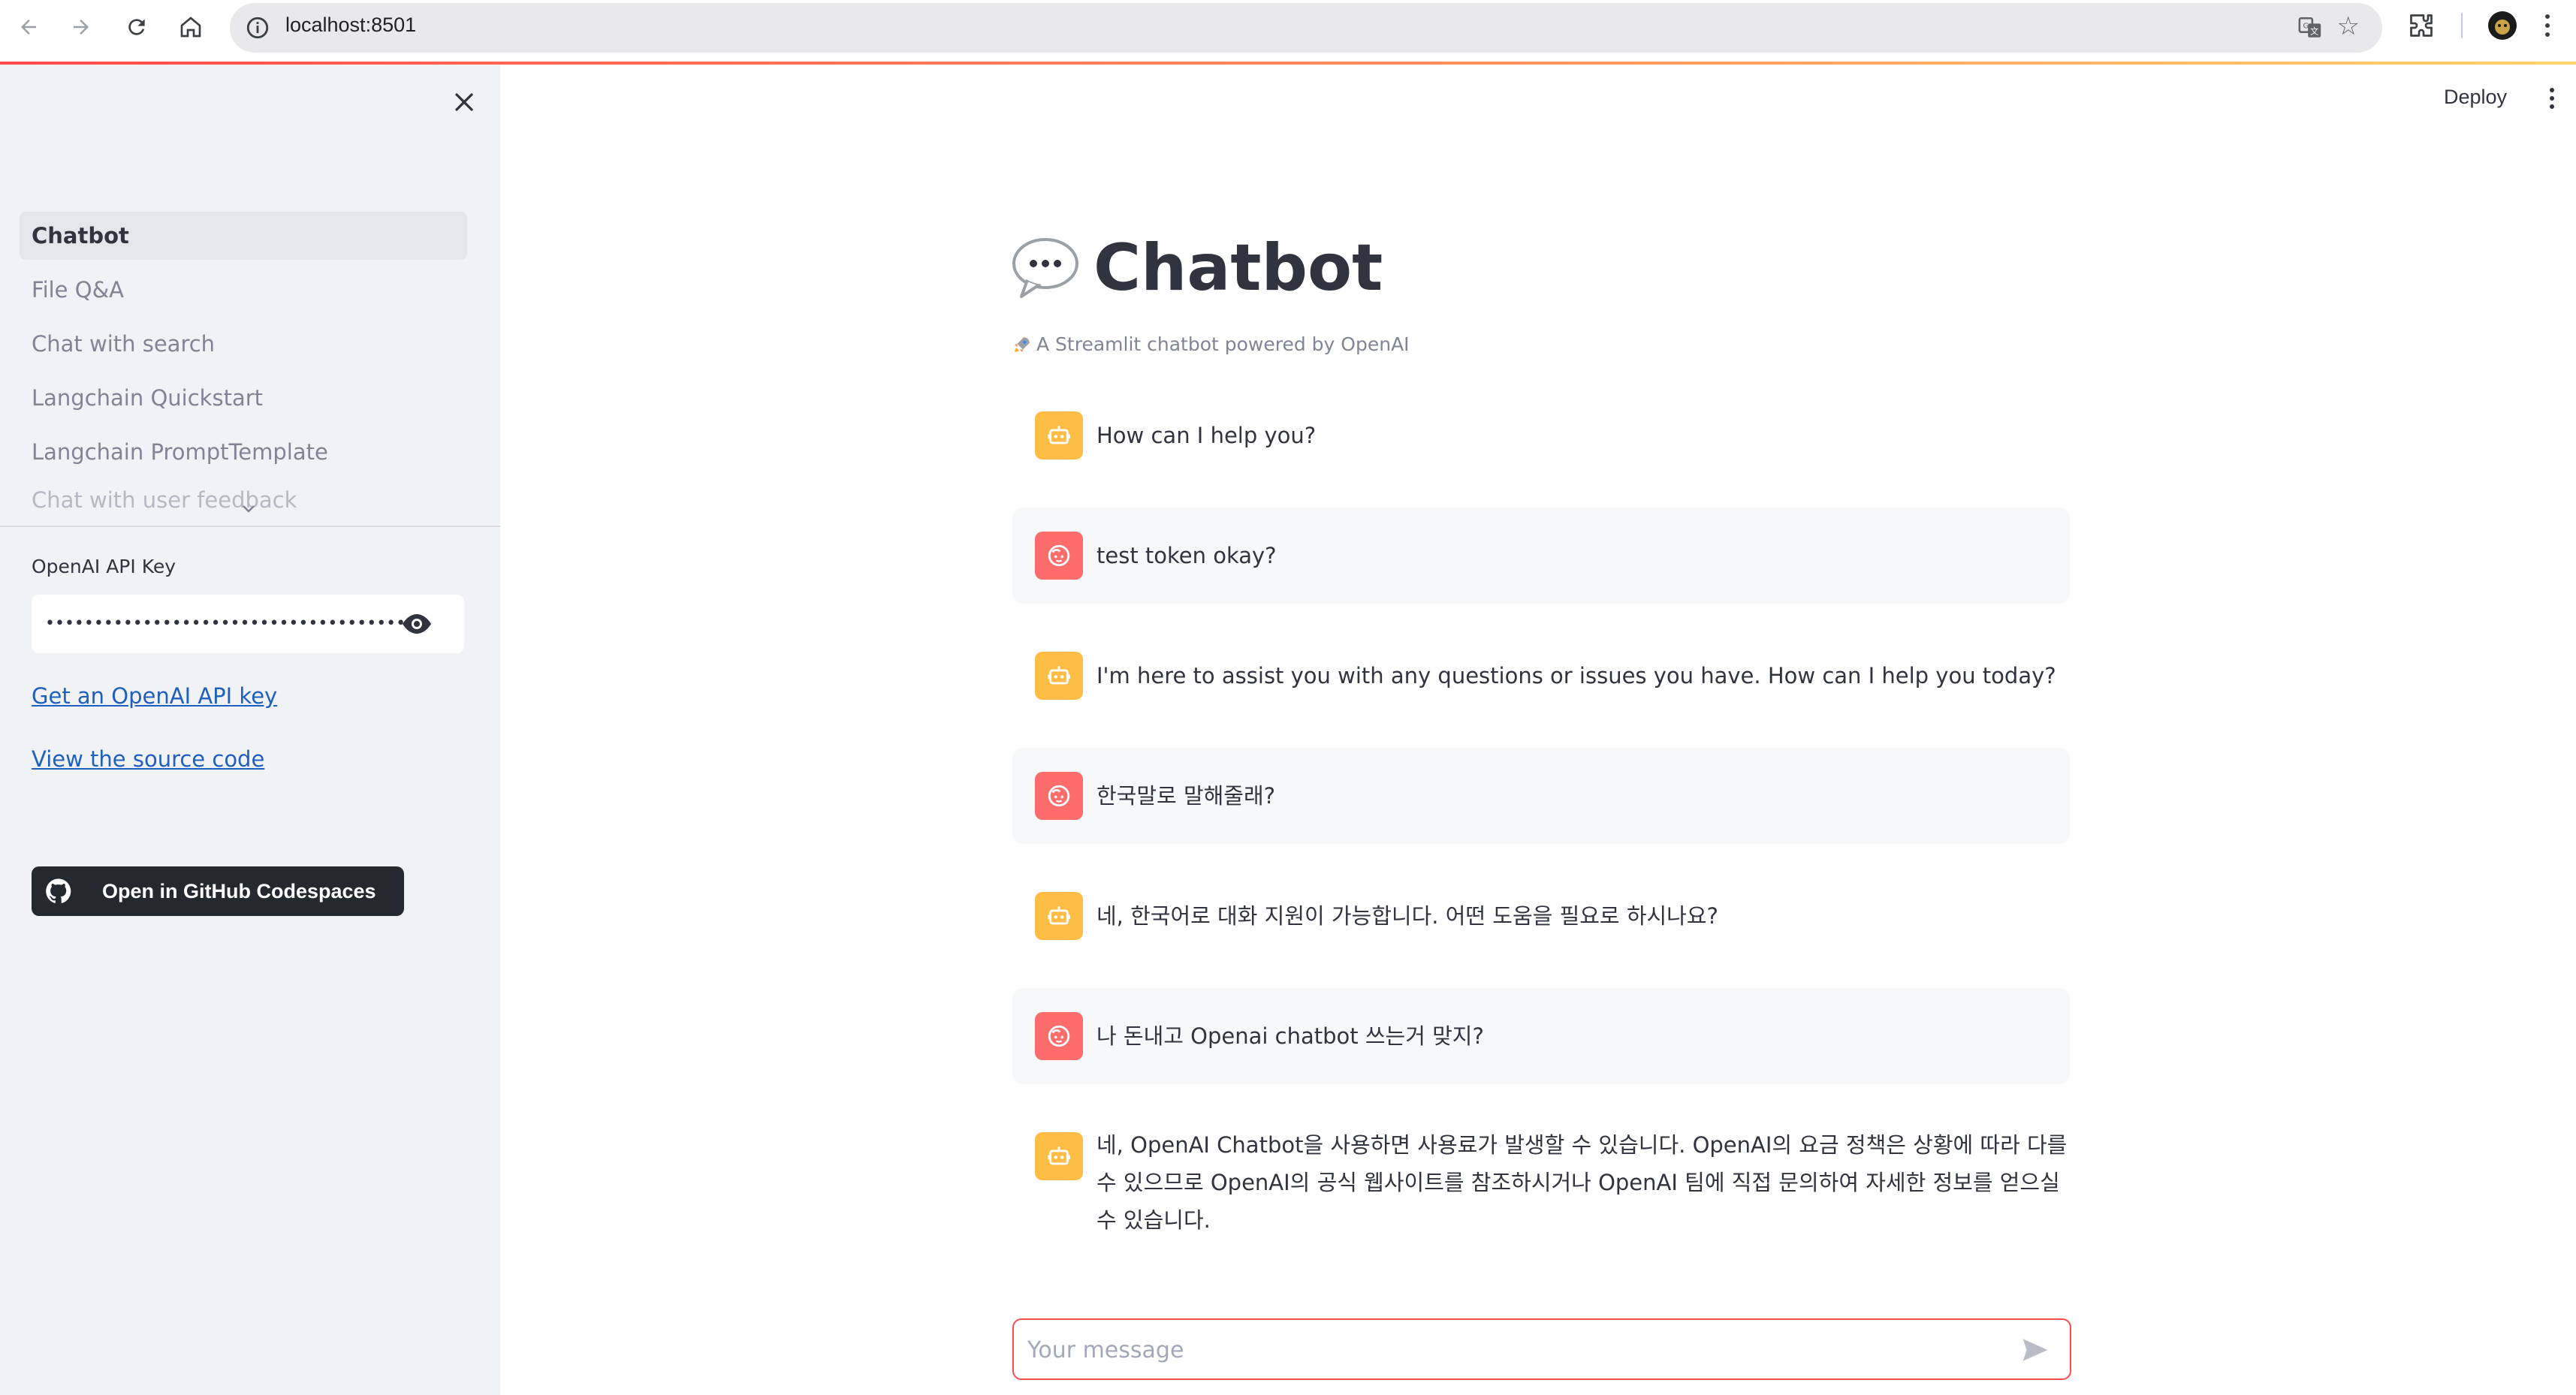 This screenshot has width=2576, height=1395. What do you see at coordinates (1515, 1350) in the screenshot?
I see `chat-input` at bounding box center [1515, 1350].